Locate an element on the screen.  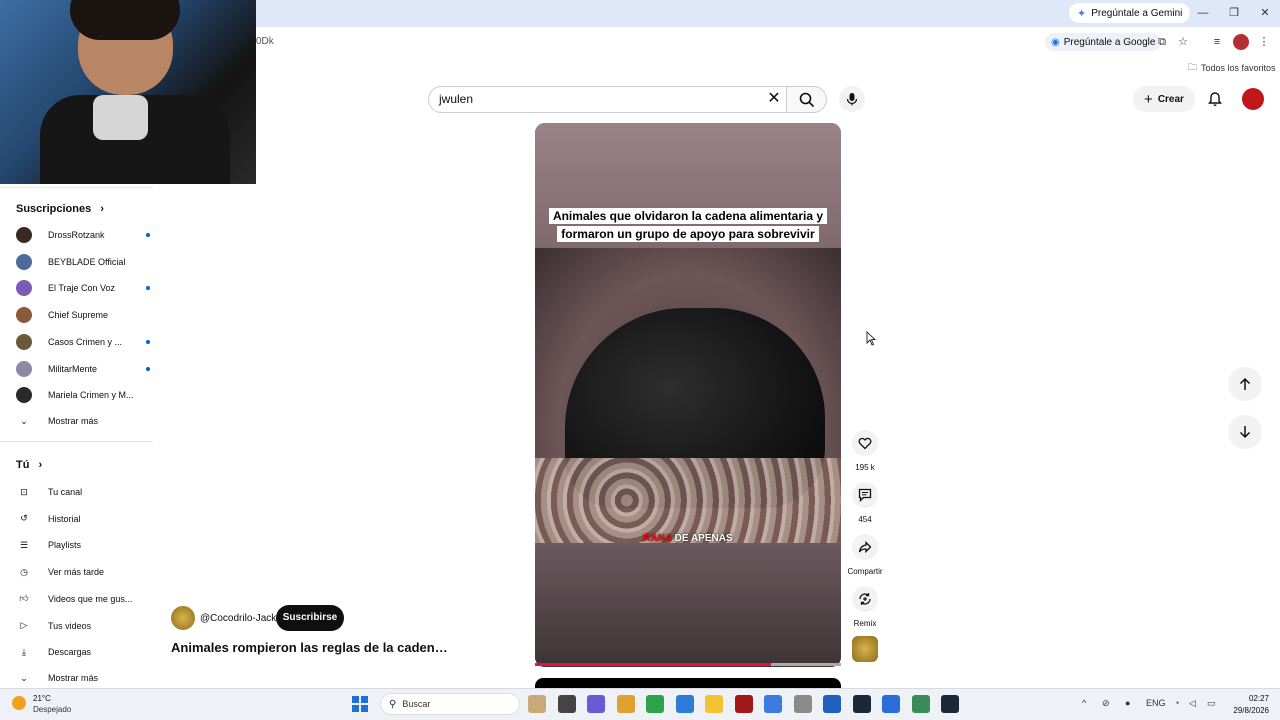
voice-search-button is located at coordinates (852, 99).